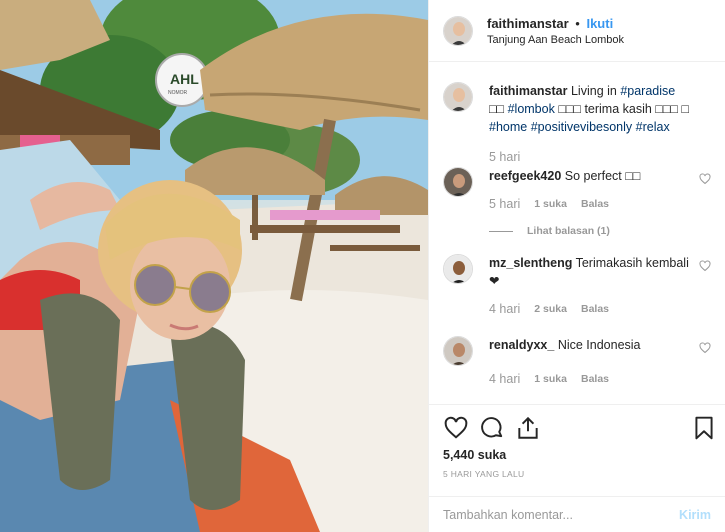 This screenshot has height=532, width=725. Describe the element at coordinates (595, 91) in the screenshot. I see `caption-text: Living in` at that location.